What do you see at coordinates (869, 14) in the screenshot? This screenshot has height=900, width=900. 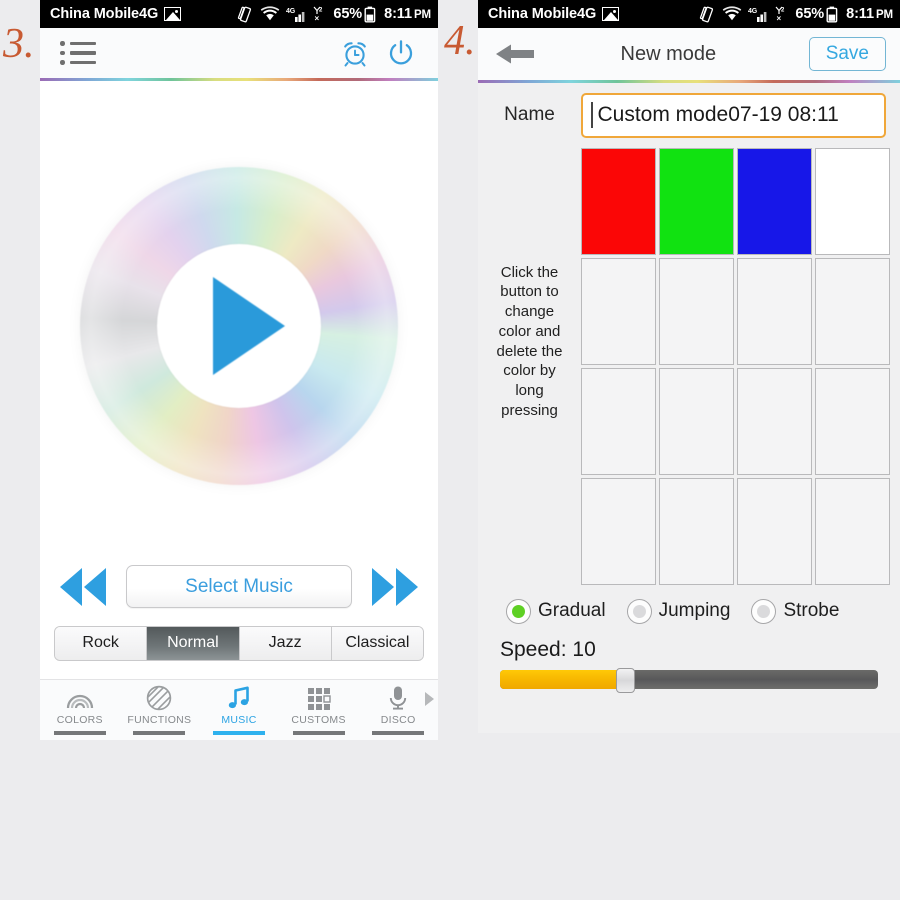 I see `status-time-right: 8:11 PM` at bounding box center [869, 14].